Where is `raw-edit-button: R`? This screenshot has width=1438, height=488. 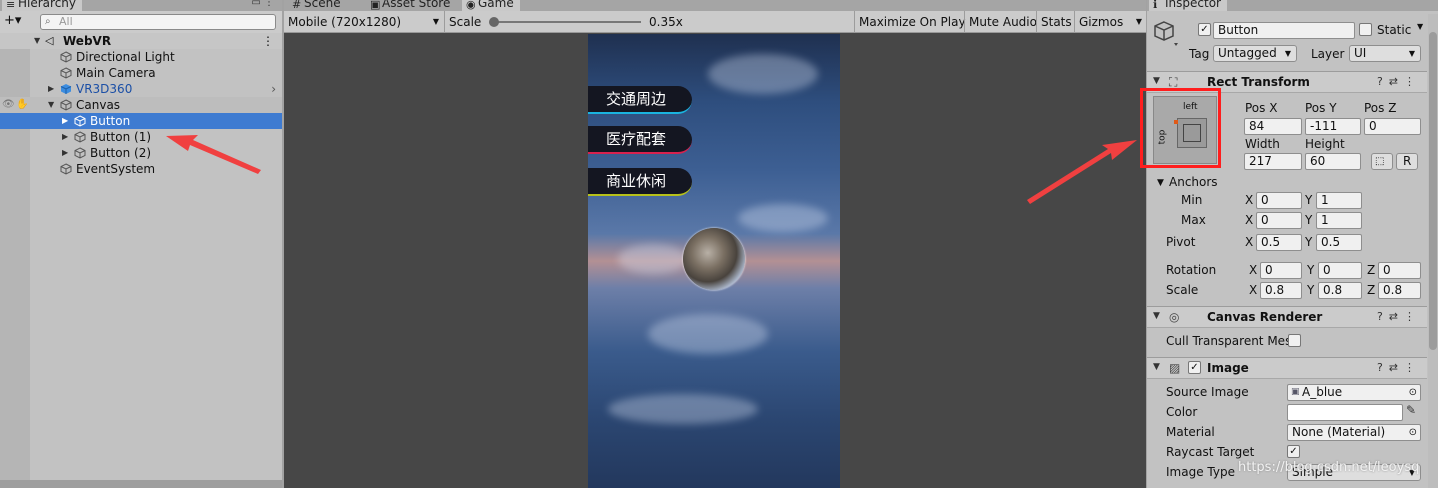
raw-edit-button: R is located at coordinates (1407, 161).